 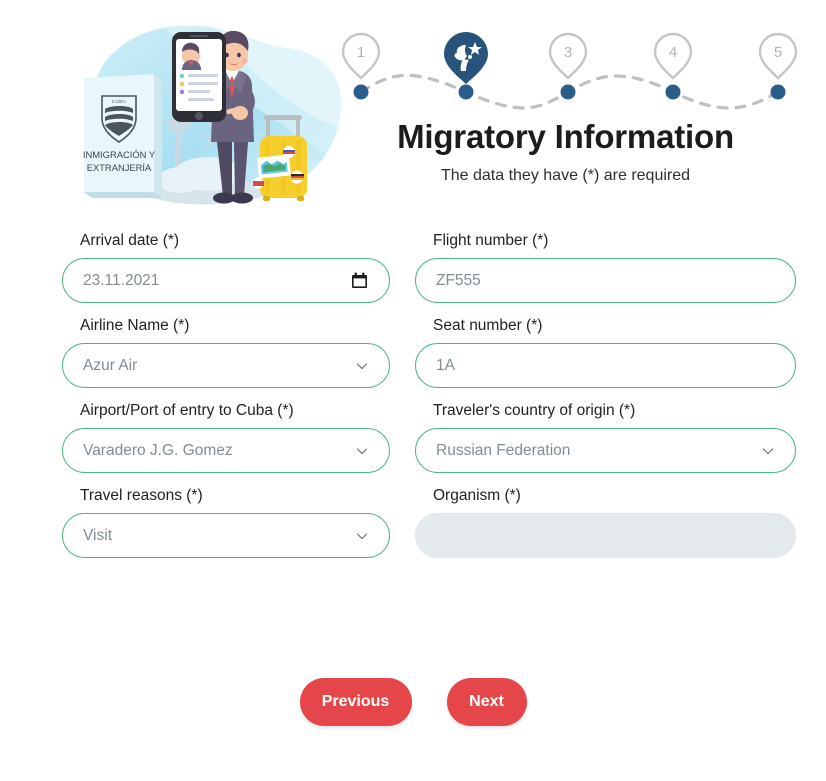 I want to click on airline-name-select: Azur Air, so click(x=226, y=365).